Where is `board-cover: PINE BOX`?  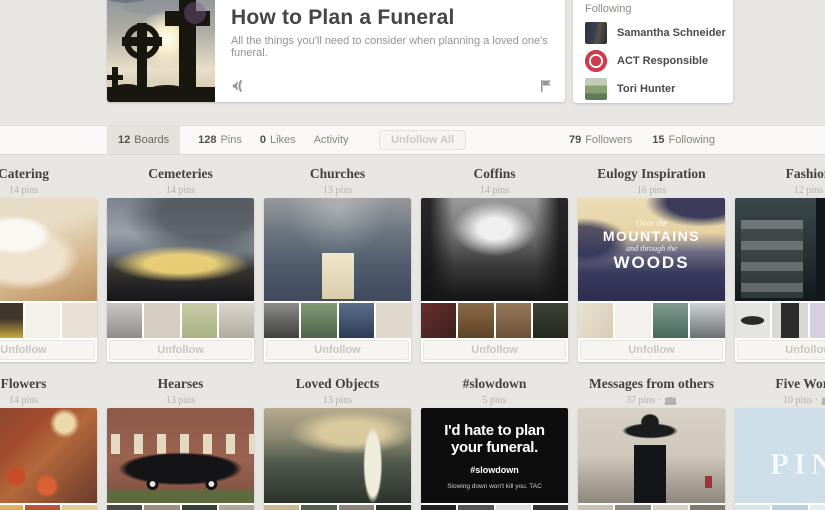 board-cover: PINE BOX is located at coordinates (780, 455).